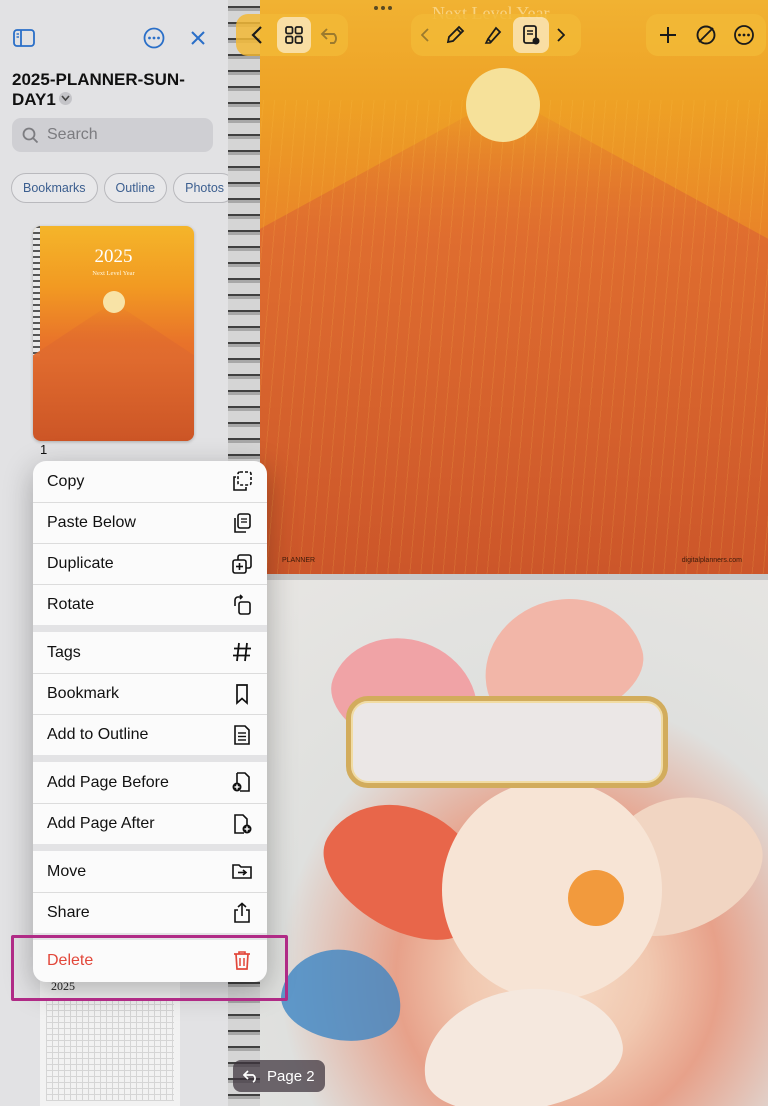  What do you see at coordinates (242, 782) in the screenshot?
I see `add-page-before-icon` at bounding box center [242, 782].